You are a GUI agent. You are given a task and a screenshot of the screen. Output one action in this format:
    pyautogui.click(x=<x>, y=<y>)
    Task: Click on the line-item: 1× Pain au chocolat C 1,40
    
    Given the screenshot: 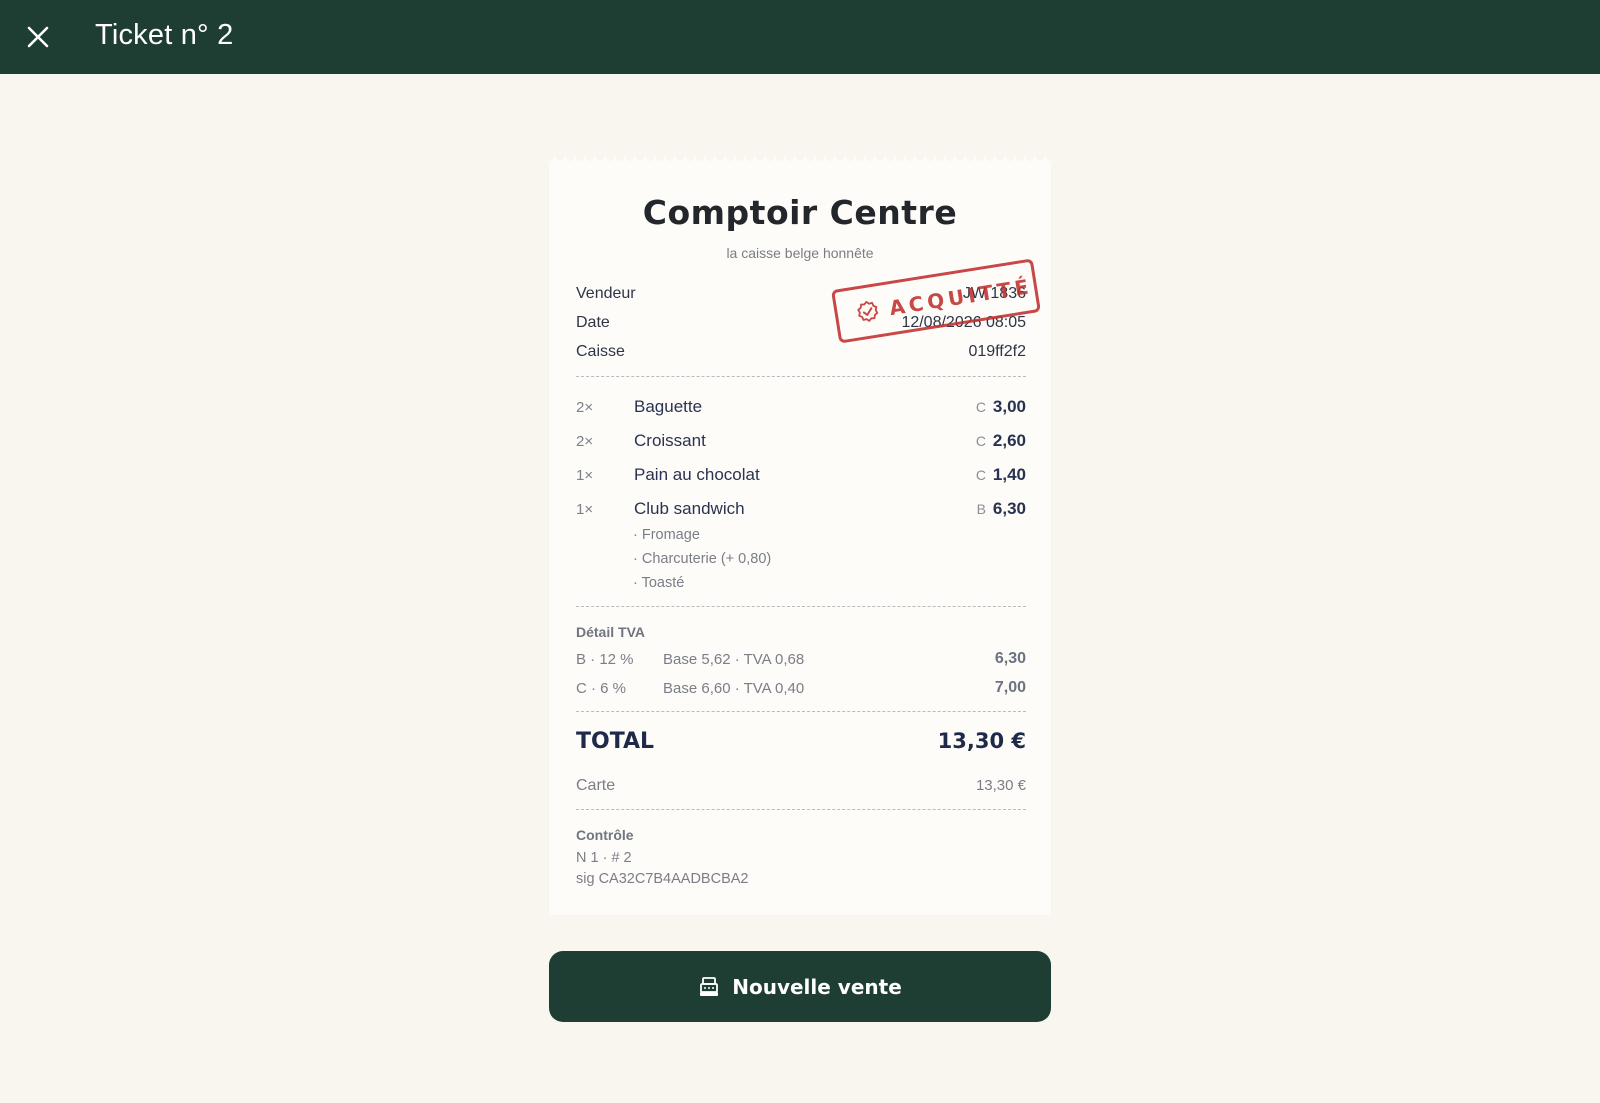 What is the action you would take?
    pyautogui.click(x=801, y=477)
    